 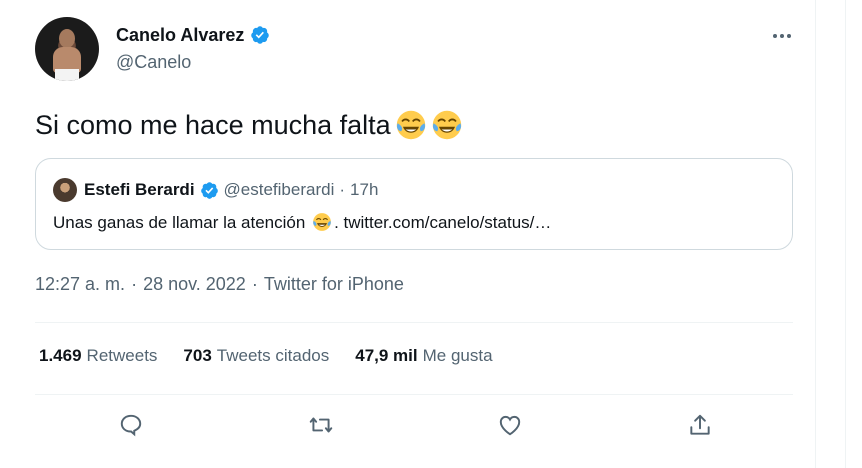 I want to click on quoted-author-handle: @estefiberardi, so click(x=279, y=189).